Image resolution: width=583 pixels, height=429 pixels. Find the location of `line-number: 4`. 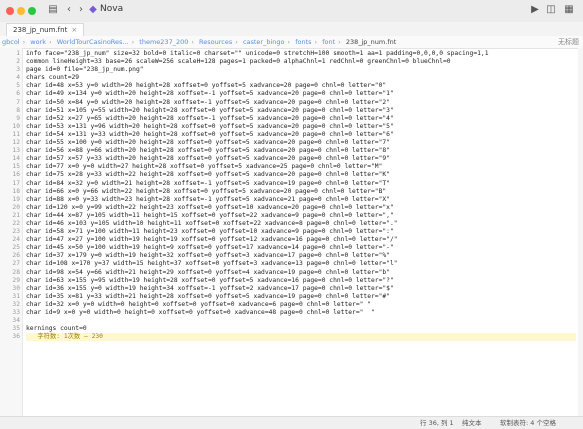

line-number: 4 is located at coordinates (18, 78).